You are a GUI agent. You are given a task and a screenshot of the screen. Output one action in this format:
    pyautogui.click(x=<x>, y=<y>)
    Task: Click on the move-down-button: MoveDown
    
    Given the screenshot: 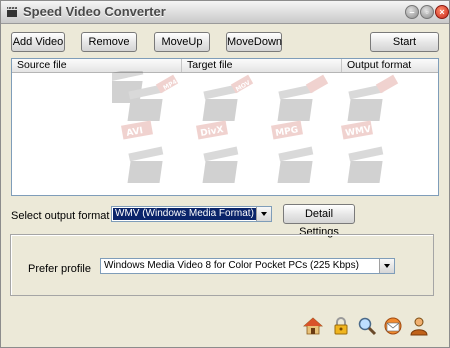 What is the action you would take?
    pyautogui.click(x=254, y=42)
    